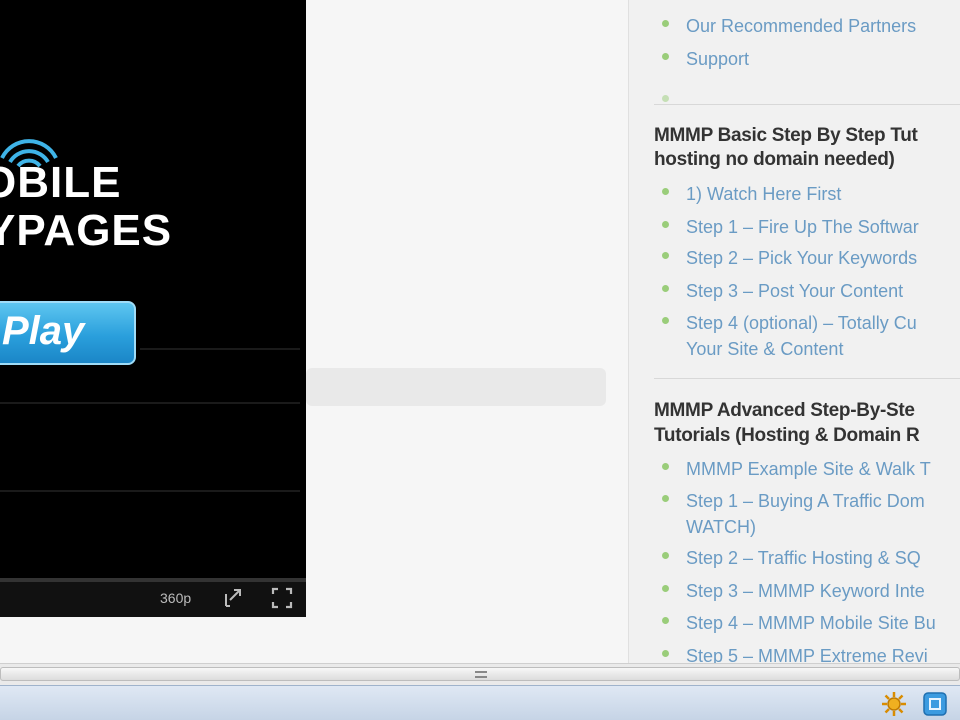 The width and height of the screenshot is (960, 720). What do you see at coordinates (787, 435) in the screenshot?
I see `section-heading-advanced-line2: Tutorials (Hosting & Domain R` at bounding box center [787, 435].